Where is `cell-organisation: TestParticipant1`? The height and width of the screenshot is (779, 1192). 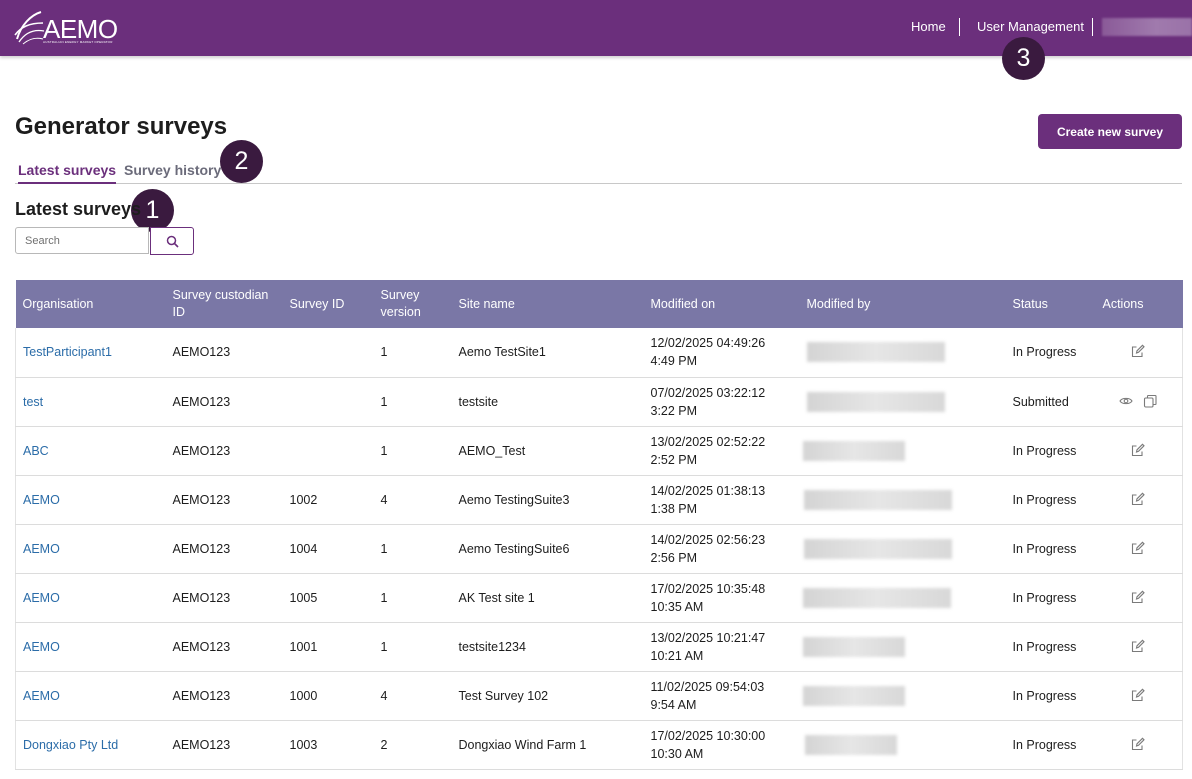 cell-organisation: TestParticipant1 is located at coordinates (91, 352).